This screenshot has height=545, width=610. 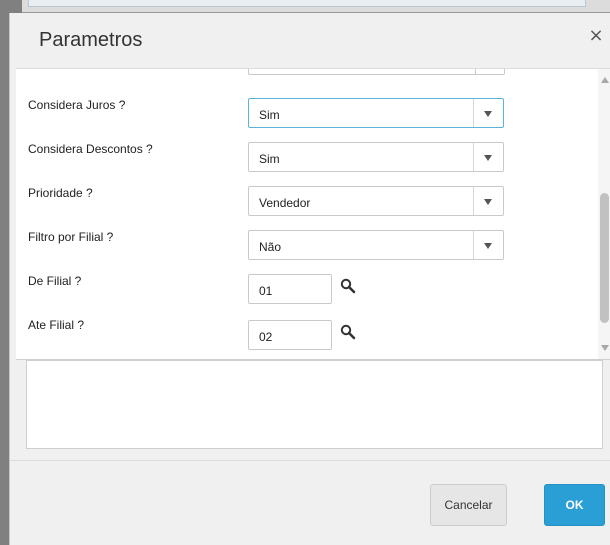 I want to click on cancel-button: Cancelar, so click(x=468, y=505).